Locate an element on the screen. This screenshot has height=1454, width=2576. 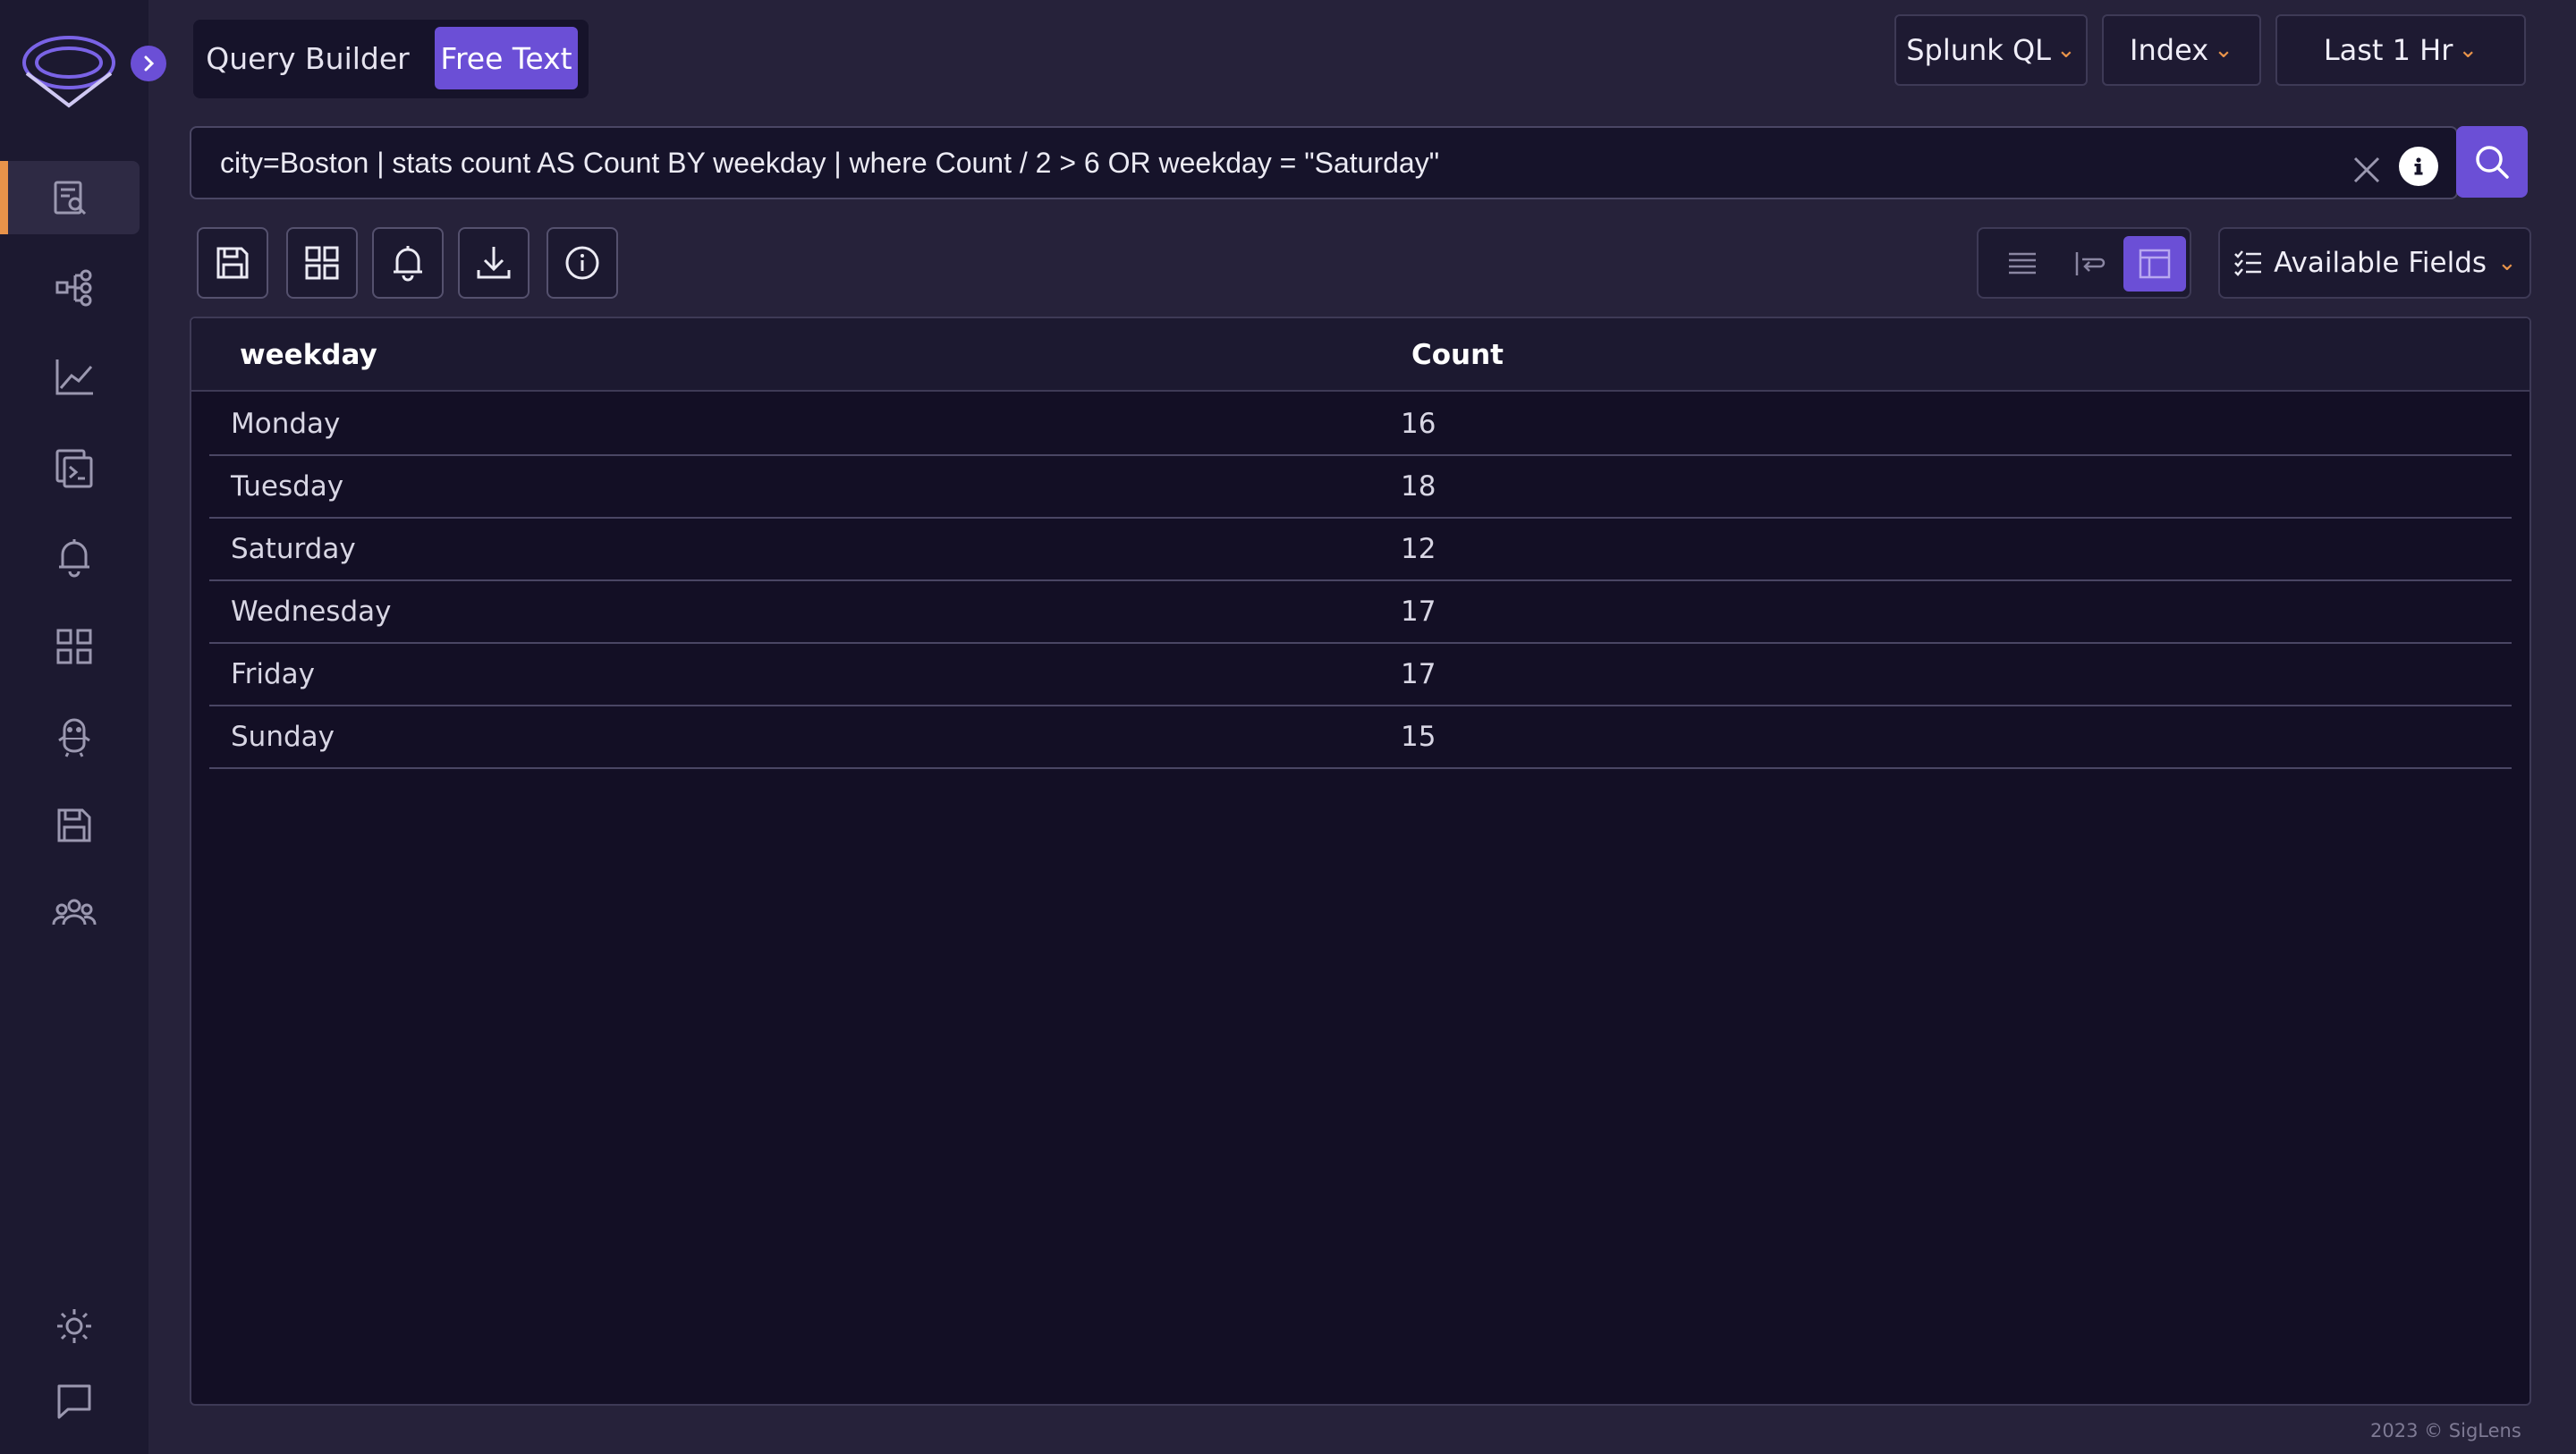
multi-line-view-button is located at coordinates (2090, 264).